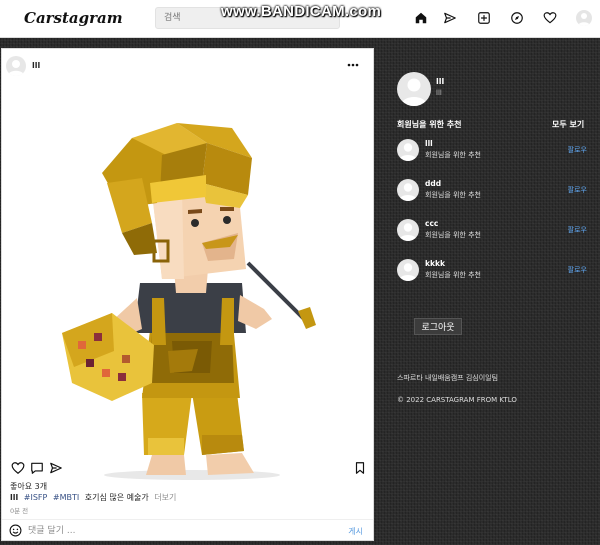  What do you see at coordinates (16, 66) in the screenshot?
I see `post-author-avatar` at bounding box center [16, 66].